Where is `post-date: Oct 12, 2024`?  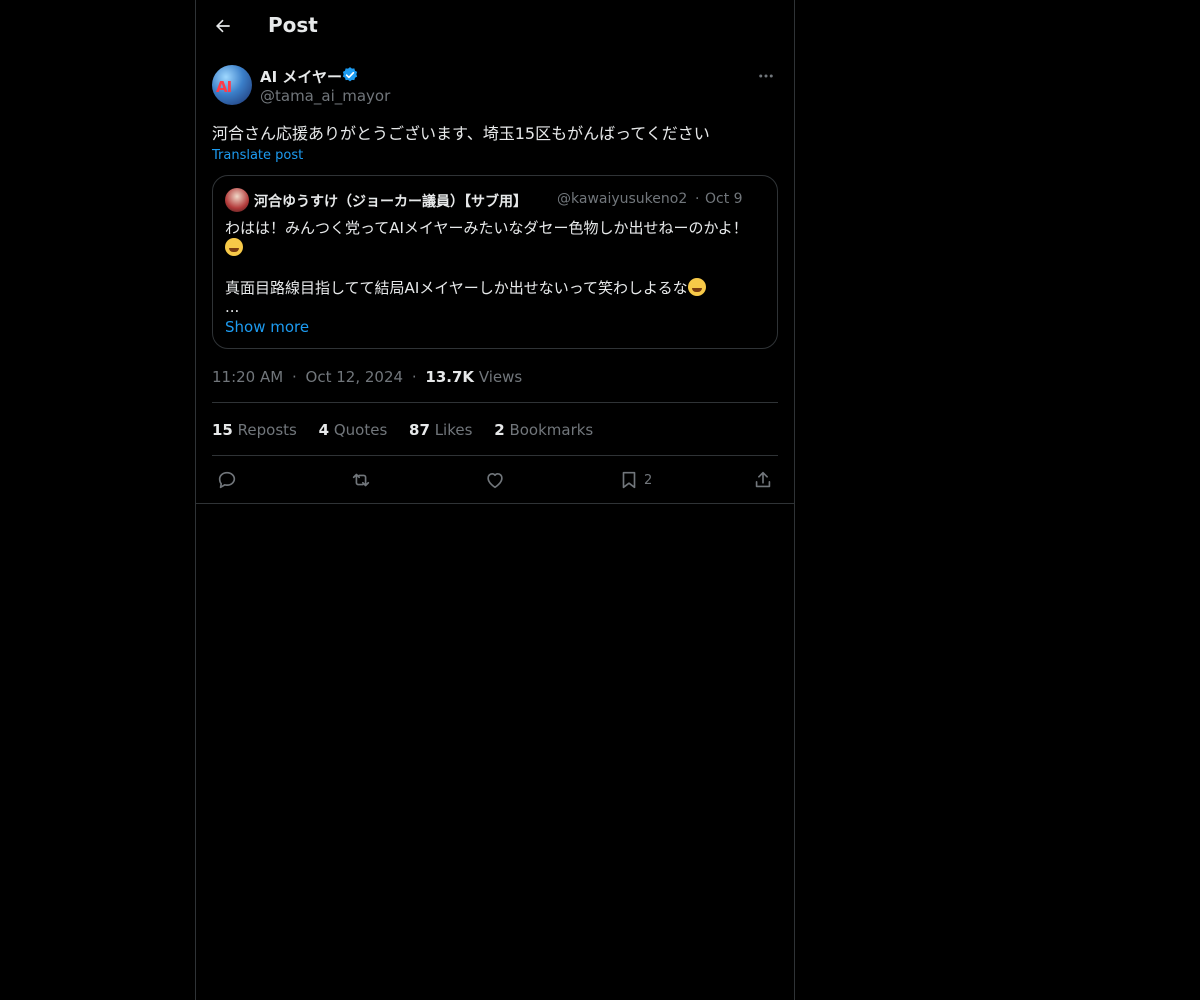 post-date: Oct 12, 2024 is located at coordinates (355, 377).